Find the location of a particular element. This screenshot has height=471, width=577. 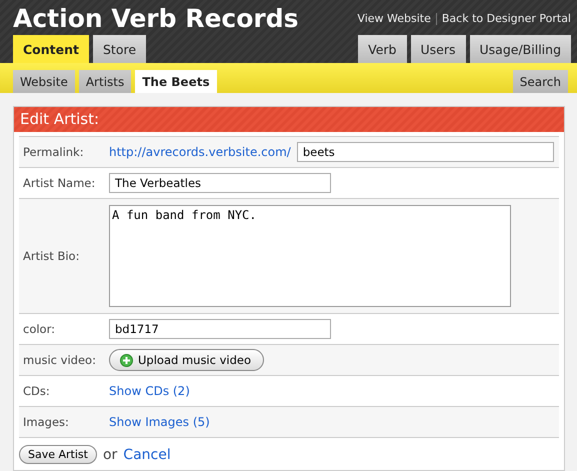

or-text: or is located at coordinates (110, 454).